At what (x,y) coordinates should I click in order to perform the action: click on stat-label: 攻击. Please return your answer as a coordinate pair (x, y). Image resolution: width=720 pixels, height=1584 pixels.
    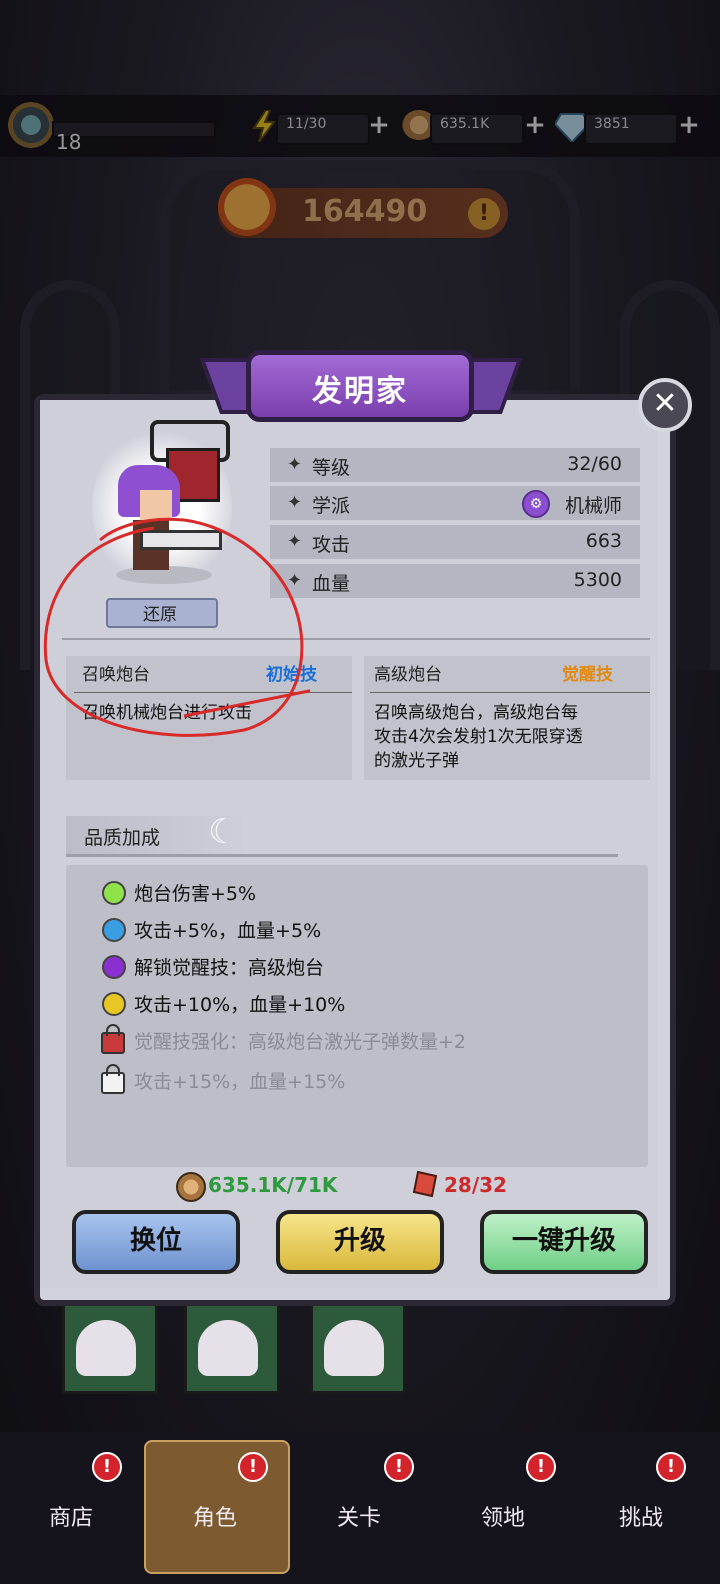
    Looking at the image, I should click on (331, 545).